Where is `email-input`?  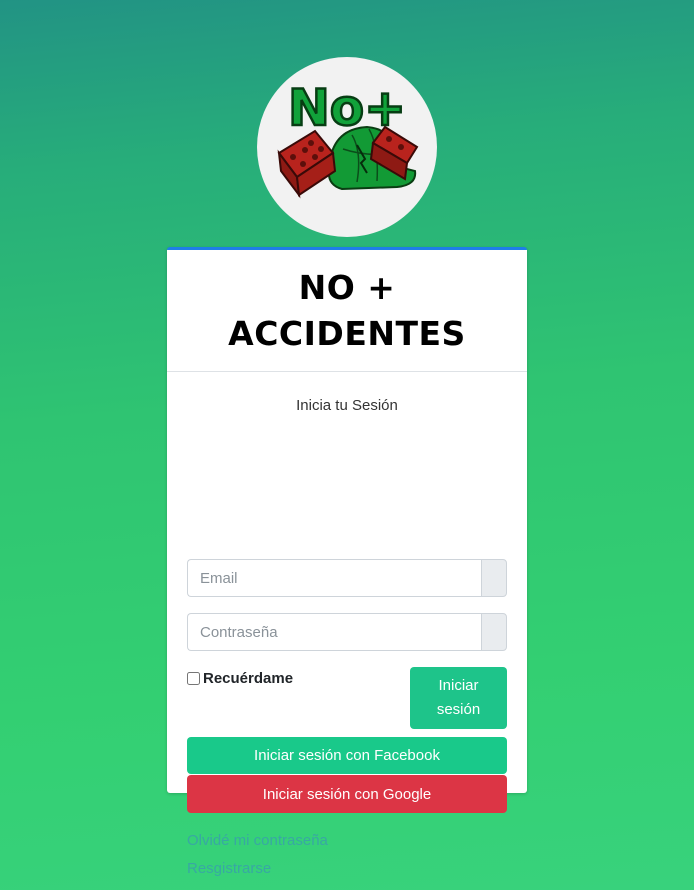 email-input is located at coordinates (334, 578).